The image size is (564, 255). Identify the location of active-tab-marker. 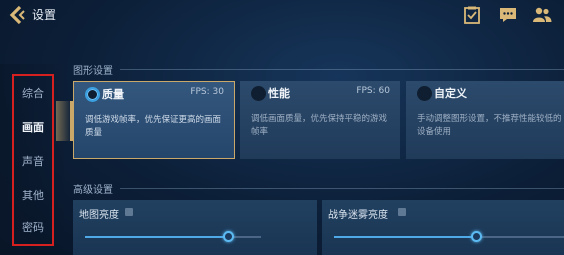
(64, 121).